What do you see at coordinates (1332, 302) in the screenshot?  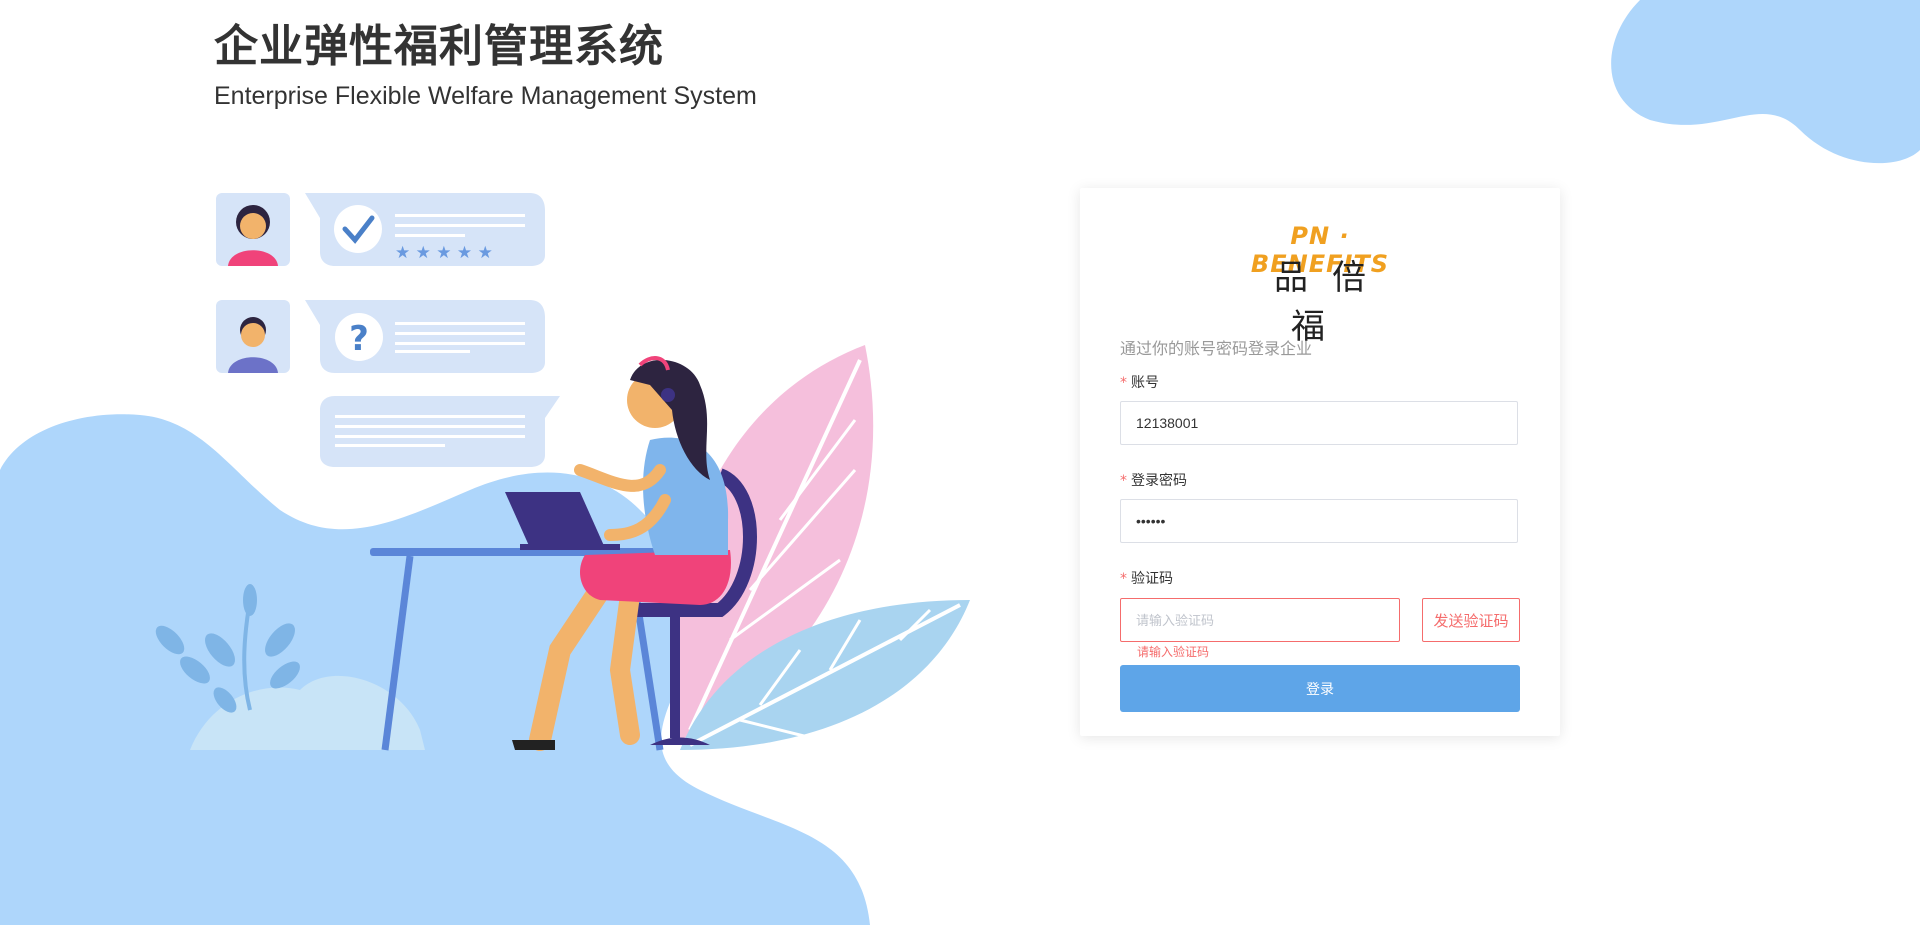 I see `logo-text-cn: 品倍福` at bounding box center [1332, 302].